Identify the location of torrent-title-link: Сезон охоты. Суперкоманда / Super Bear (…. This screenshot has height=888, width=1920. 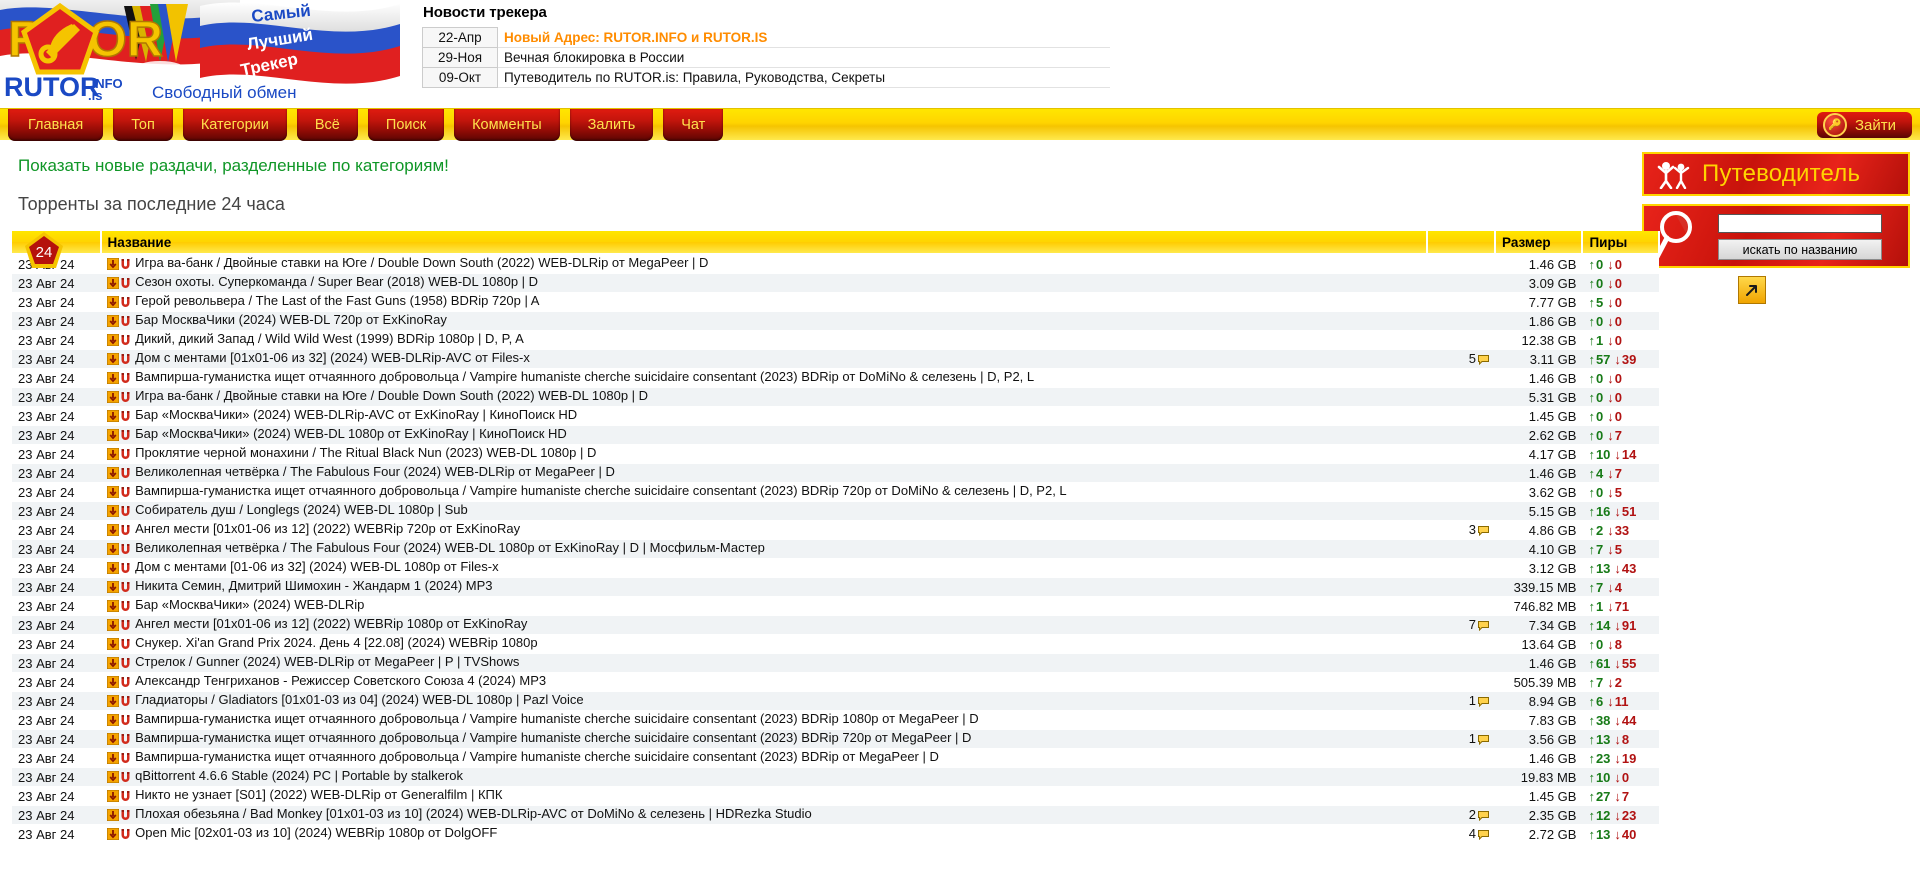
(336, 281).